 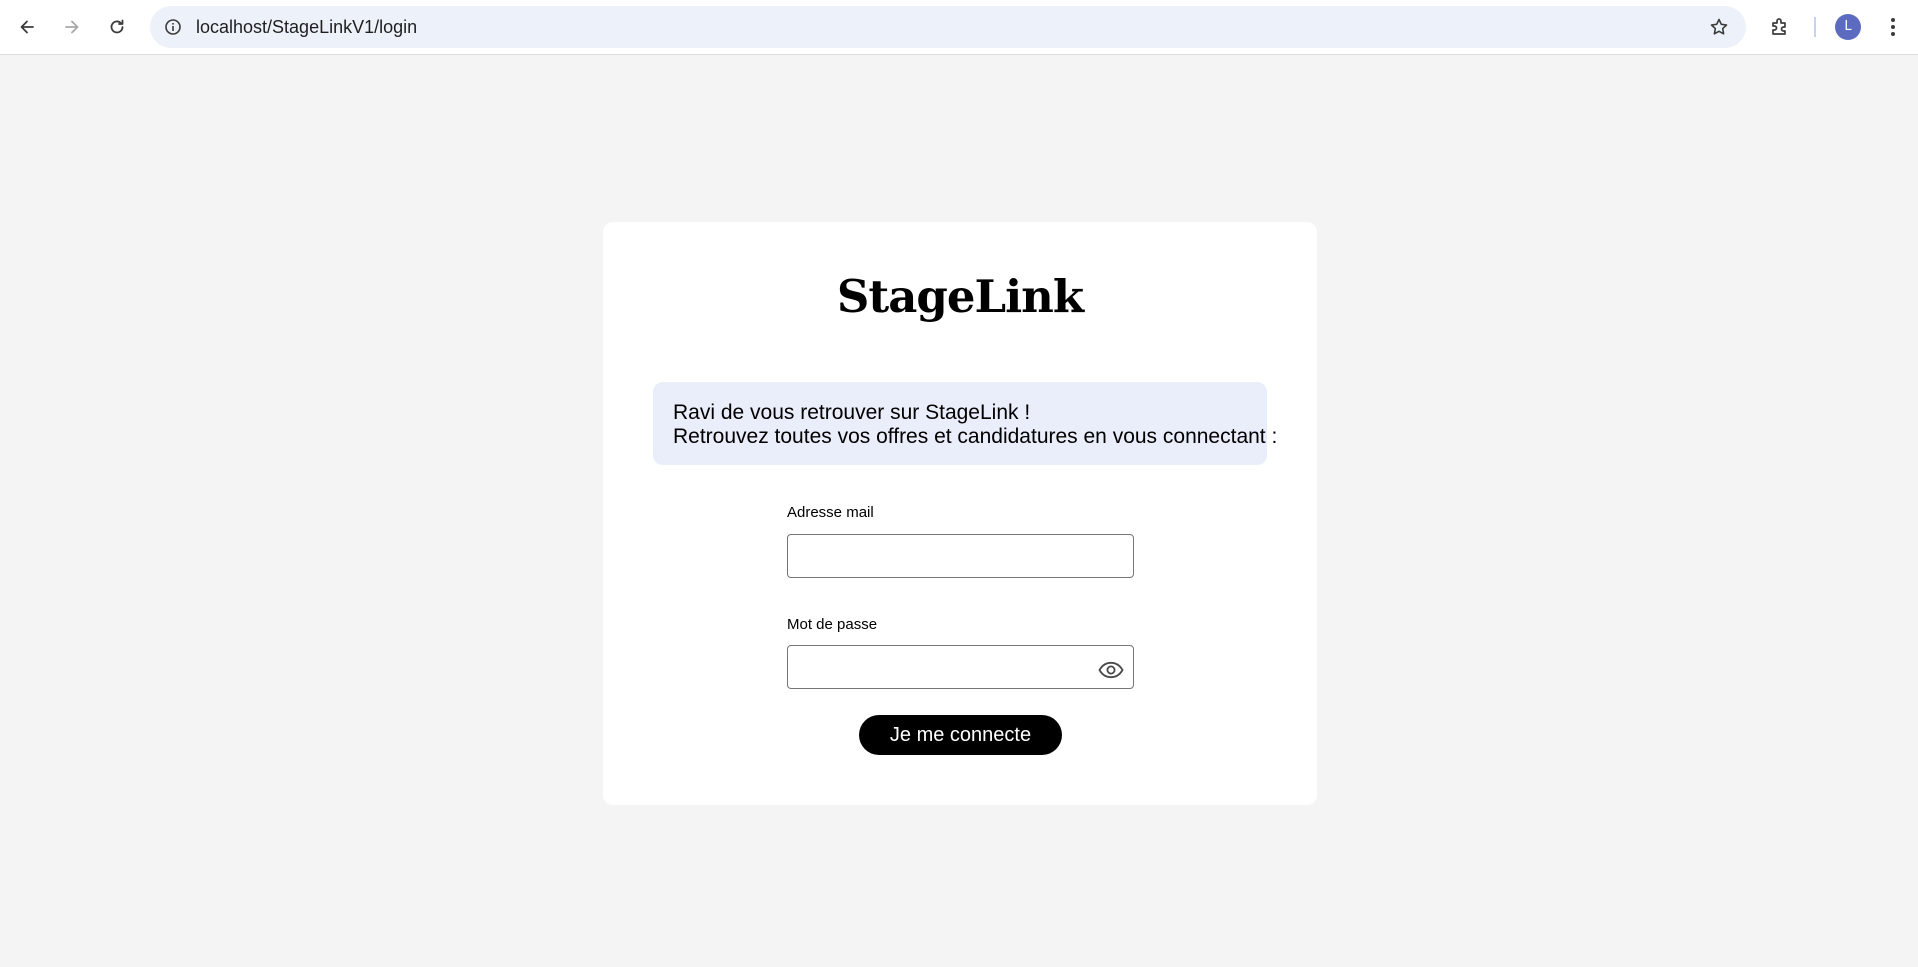 I want to click on bookmark-button, so click(x=1719, y=27).